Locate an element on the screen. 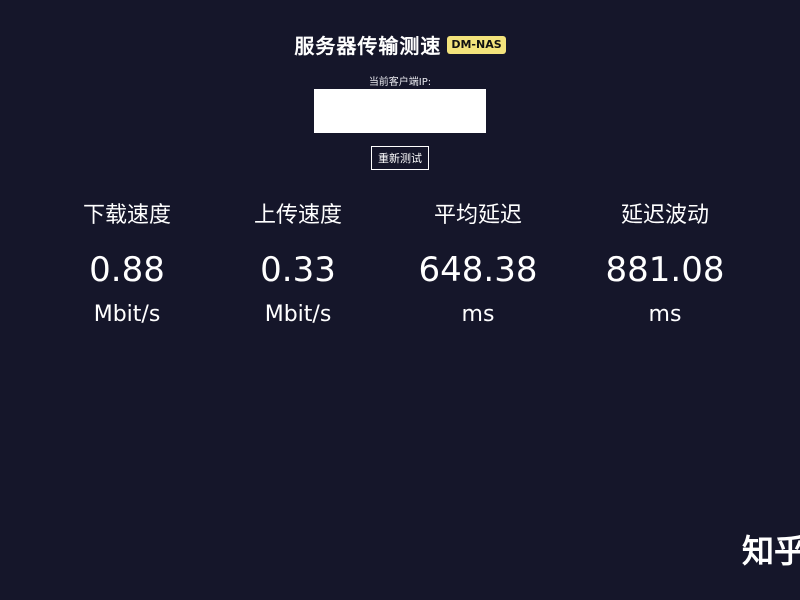 This screenshot has height=600, width=800. metric-value: 0.88 is located at coordinates (127, 270).